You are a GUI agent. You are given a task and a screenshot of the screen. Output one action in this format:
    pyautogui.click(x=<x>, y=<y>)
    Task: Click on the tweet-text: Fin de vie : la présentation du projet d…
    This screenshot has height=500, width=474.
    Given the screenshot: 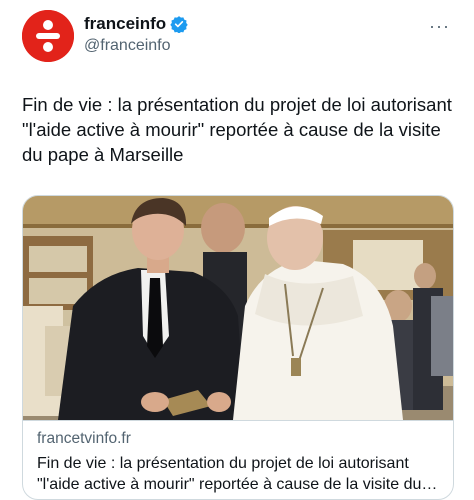 What is the action you would take?
    pyautogui.click(x=237, y=129)
    